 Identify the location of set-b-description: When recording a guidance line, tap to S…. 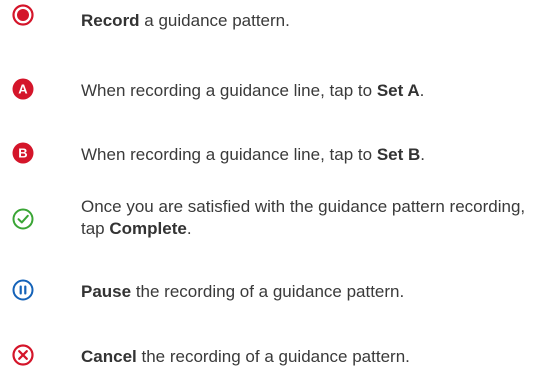
(308, 155).